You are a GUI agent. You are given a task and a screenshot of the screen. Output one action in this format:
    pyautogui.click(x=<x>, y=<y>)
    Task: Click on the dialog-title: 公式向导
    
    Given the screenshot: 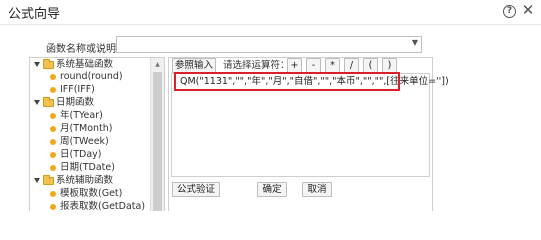 What is the action you would take?
    pyautogui.click(x=34, y=14)
    